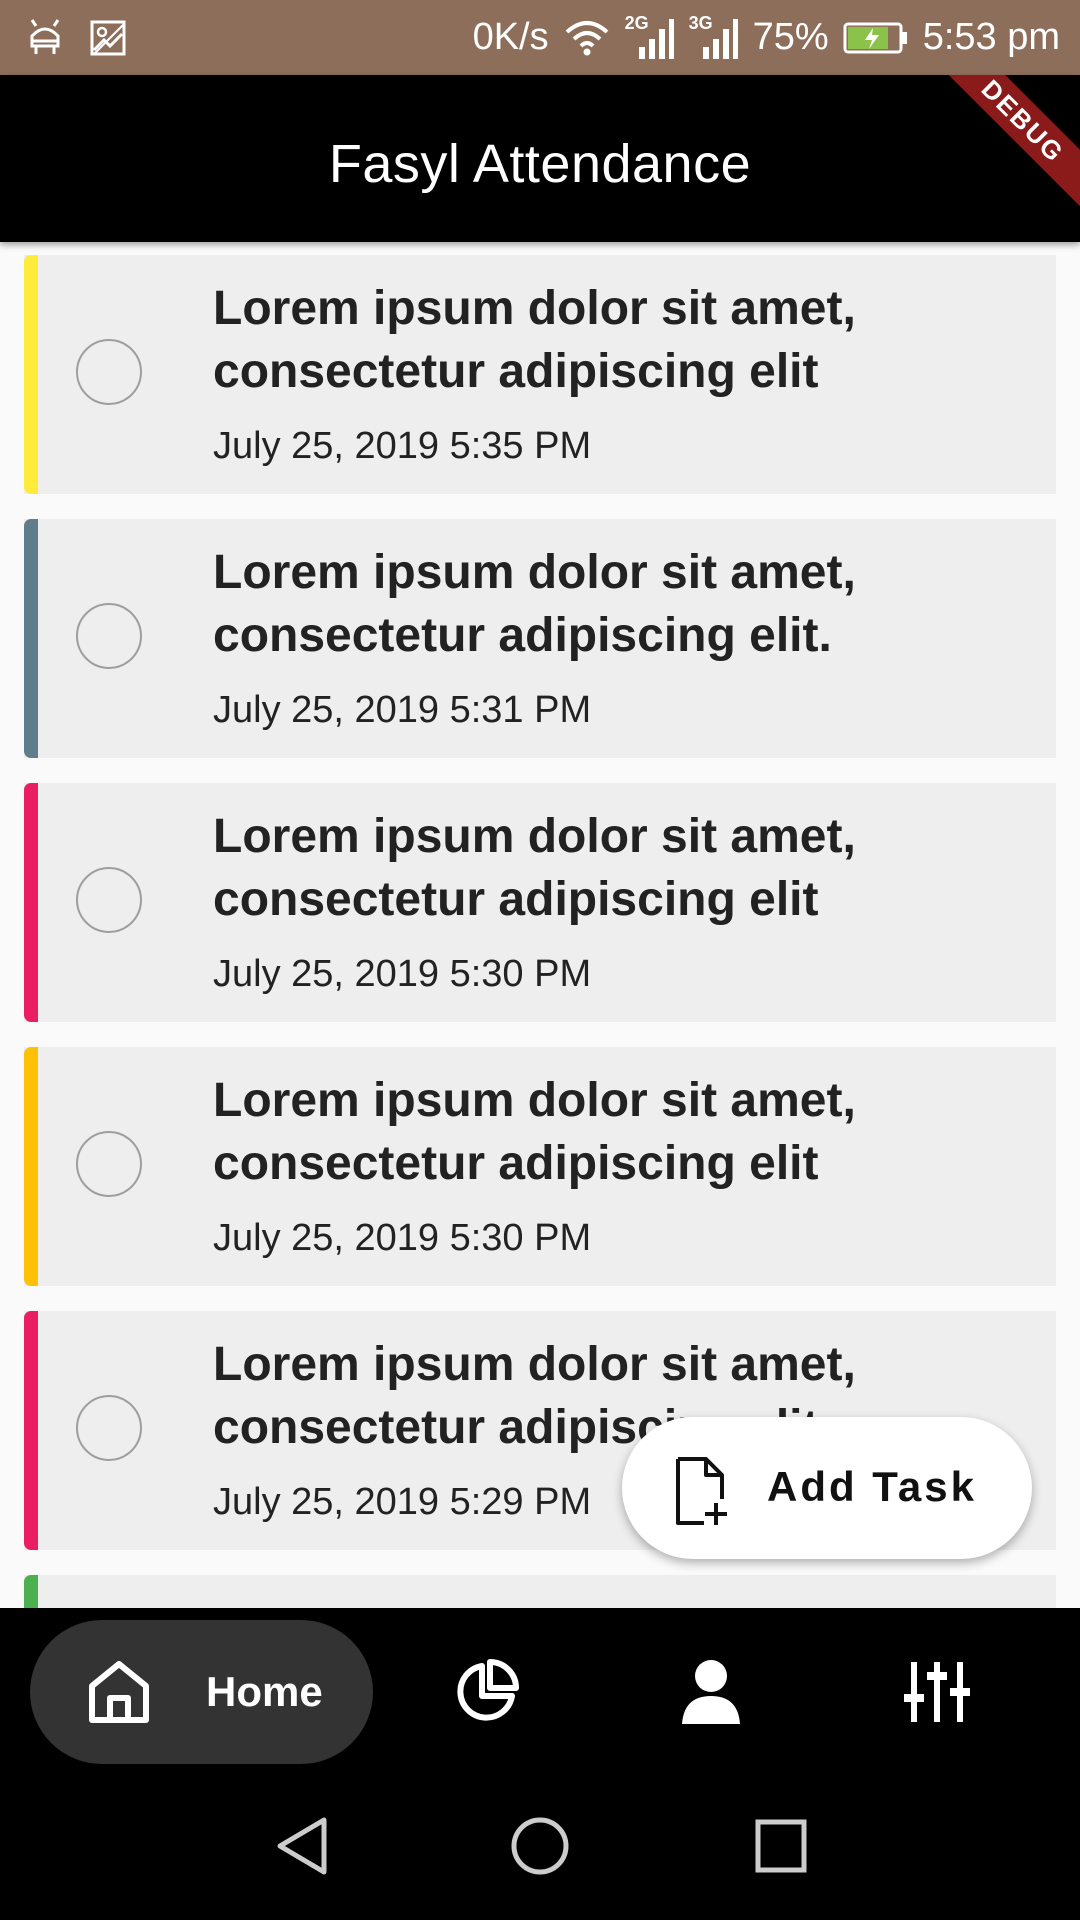 Image resolution: width=1080 pixels, height=1920 pixels. Describe the element at coordinates (510, 37) in the screenshot. I see `net-speed: 0K/s` at that location.